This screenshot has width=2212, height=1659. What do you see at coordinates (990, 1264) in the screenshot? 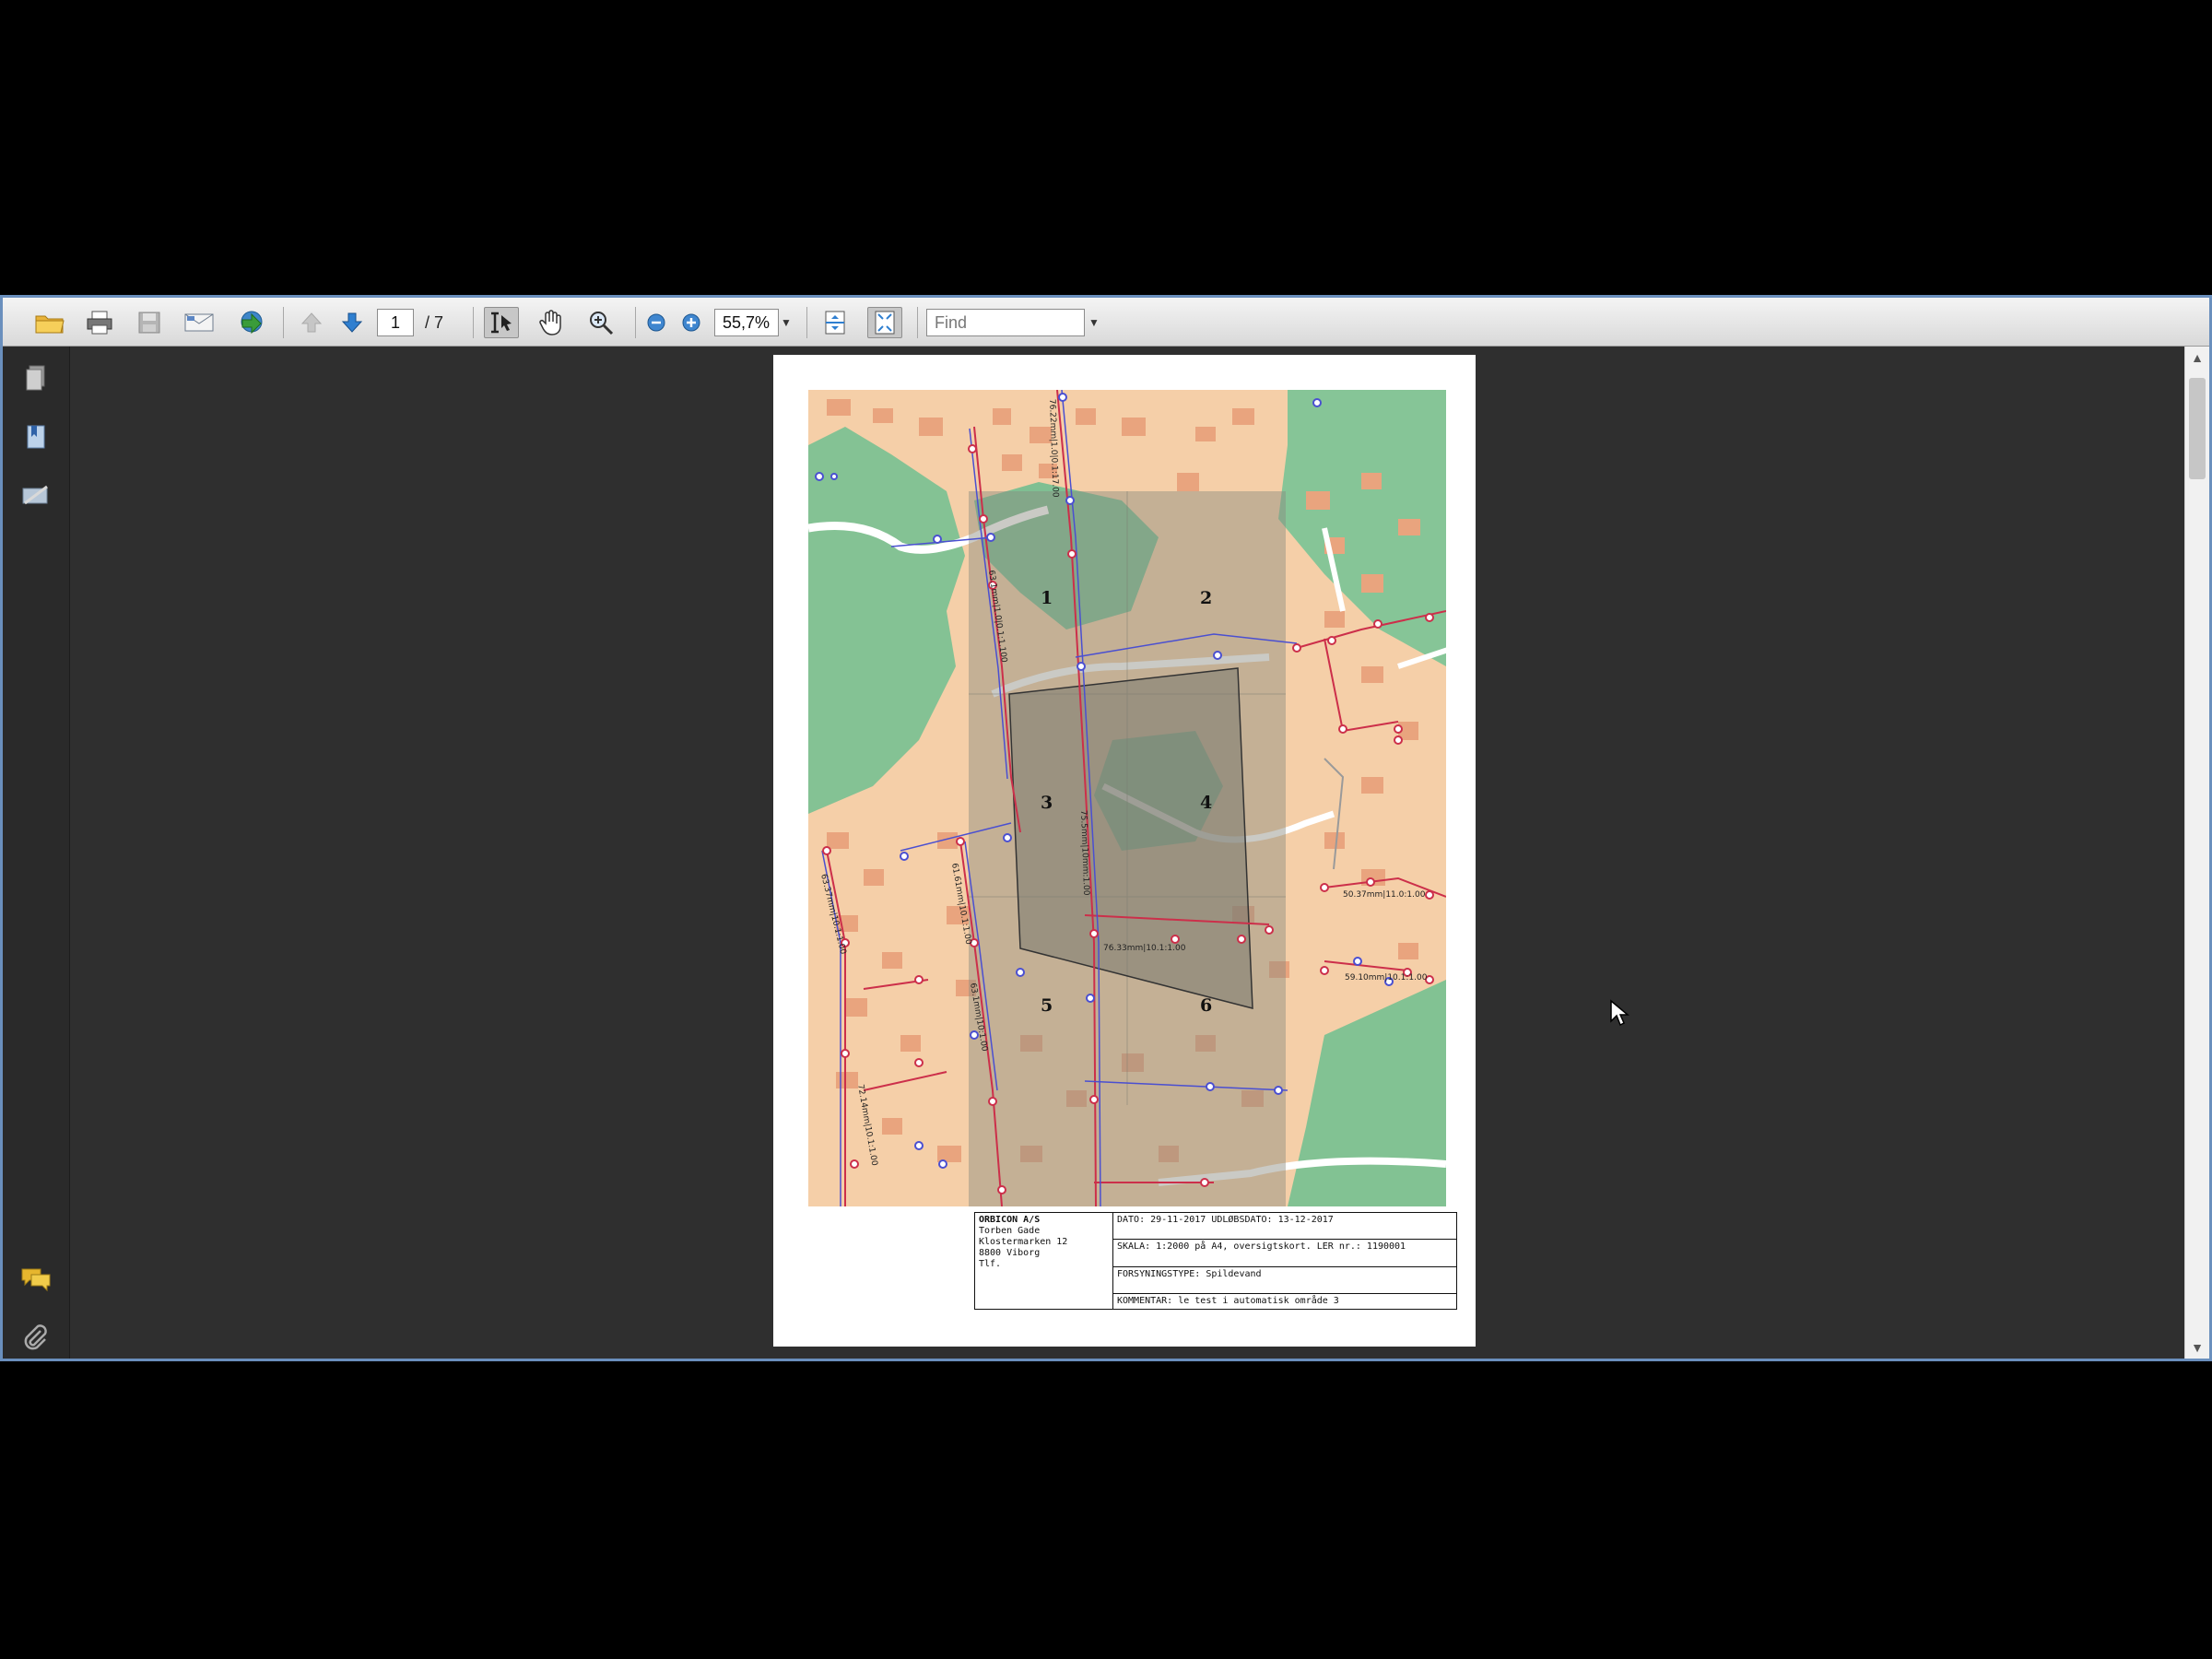
I see `phone-line: Tlf.` at bounding box center [990, 1264].